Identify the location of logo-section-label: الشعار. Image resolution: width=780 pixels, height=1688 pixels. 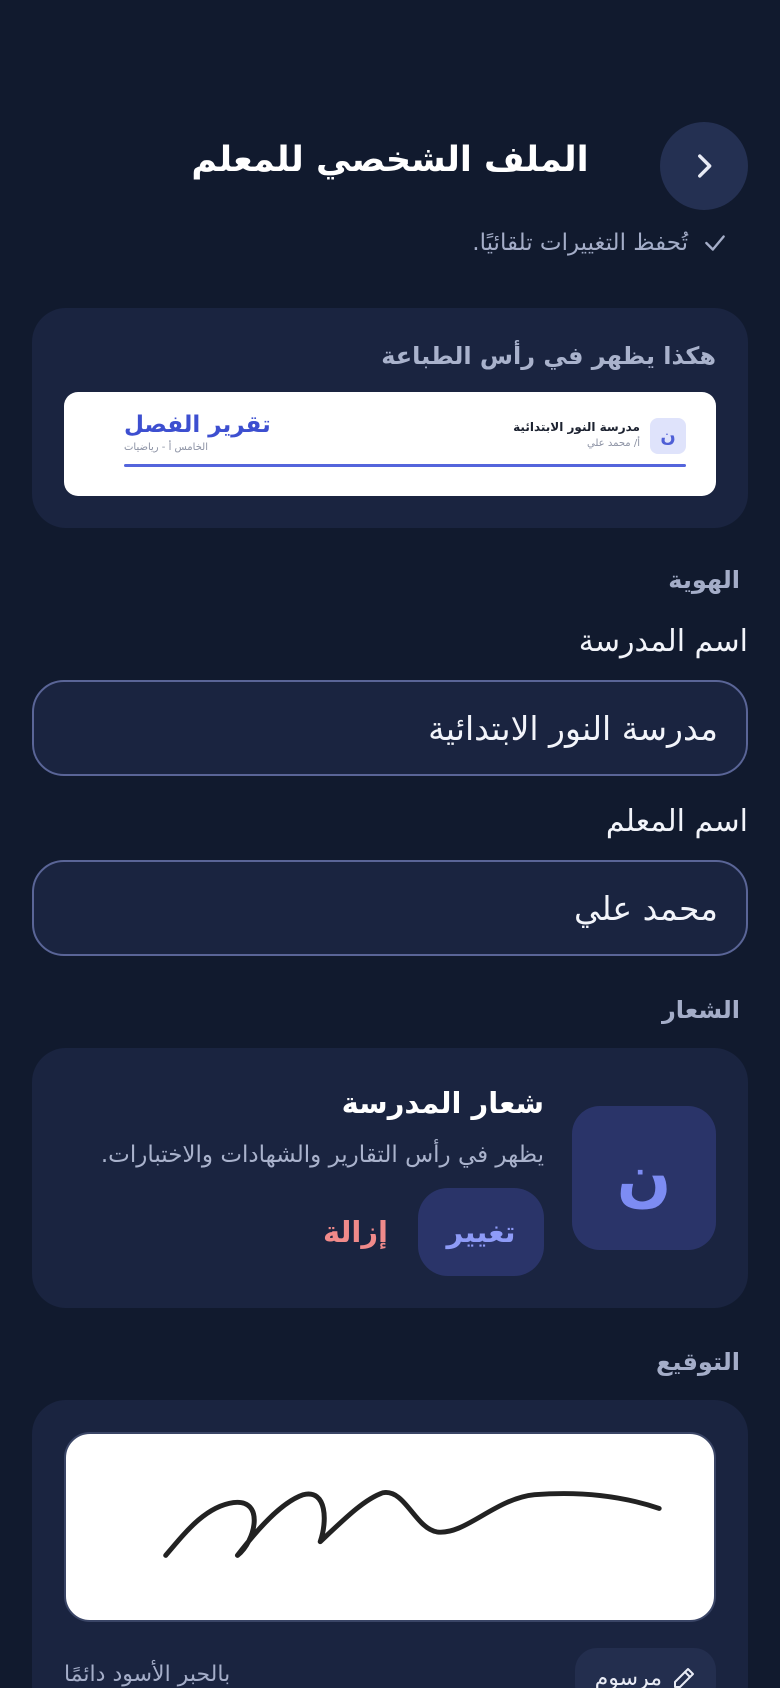
(700, 1010).